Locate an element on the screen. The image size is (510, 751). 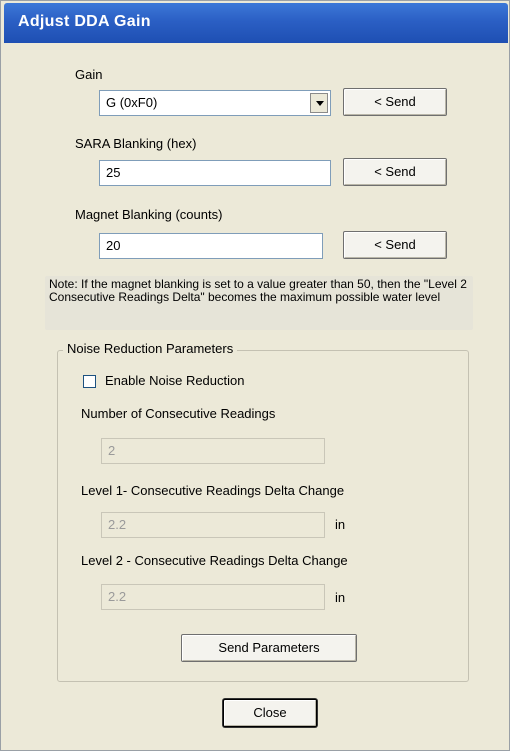
chevron-down-icon is located at coordinates (319, 103).